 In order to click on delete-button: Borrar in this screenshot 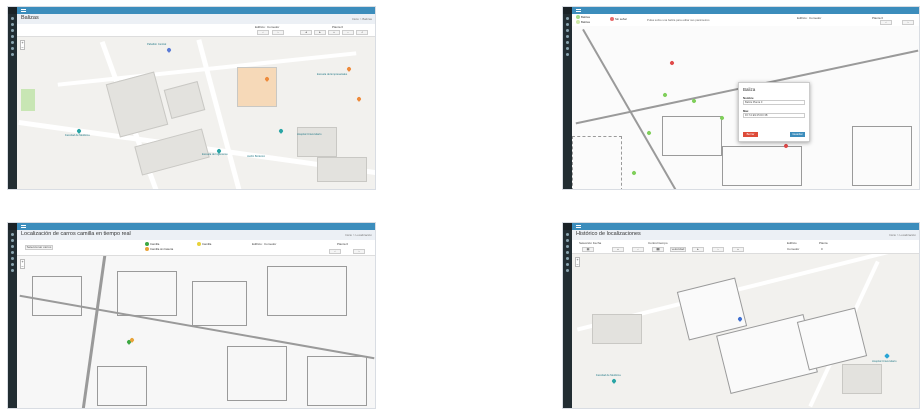, I will do `click(750, 134)`.